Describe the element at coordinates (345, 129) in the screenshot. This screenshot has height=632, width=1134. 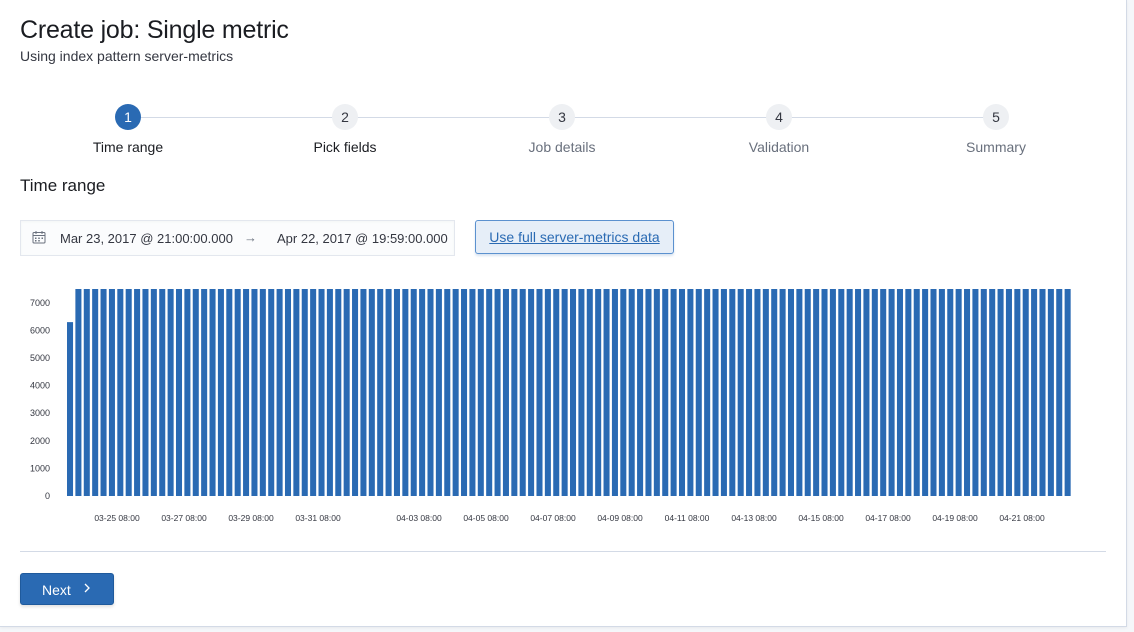
I see `step-pick-fields: 2 Pick fields` at that location.